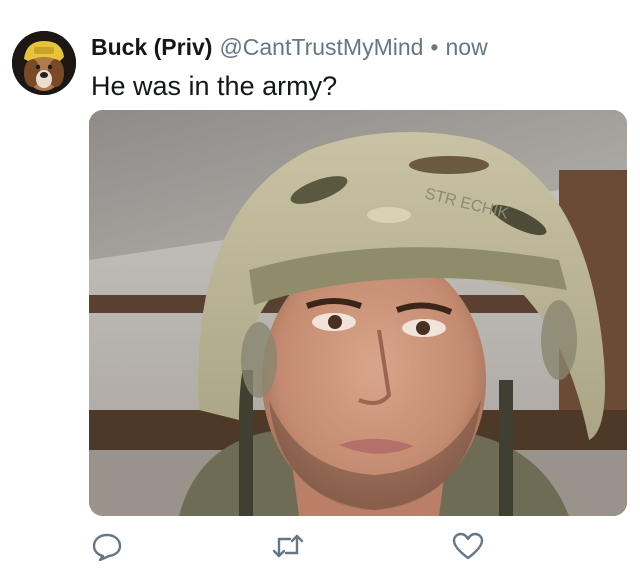  I want to click on reply-button, so click(107, 546).